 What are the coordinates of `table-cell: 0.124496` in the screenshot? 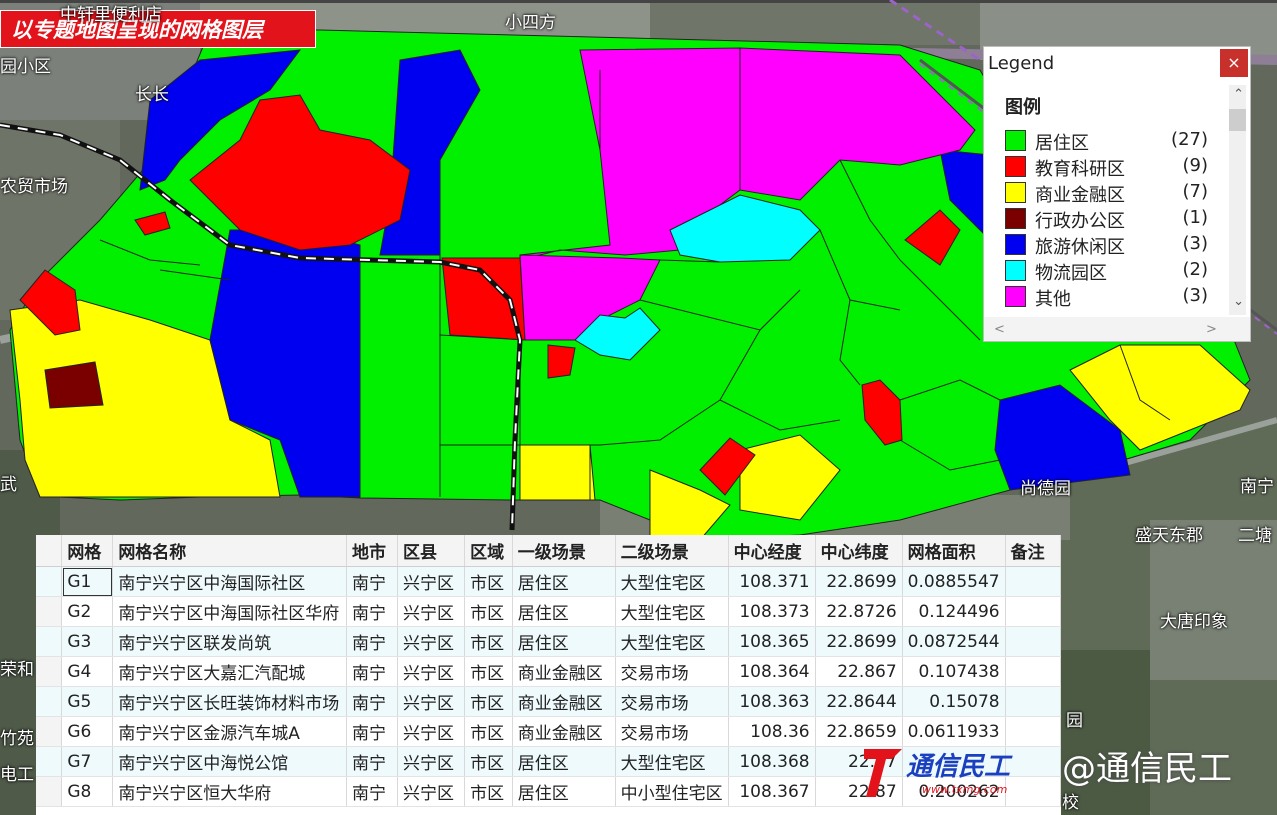 It's located at (954, 611).